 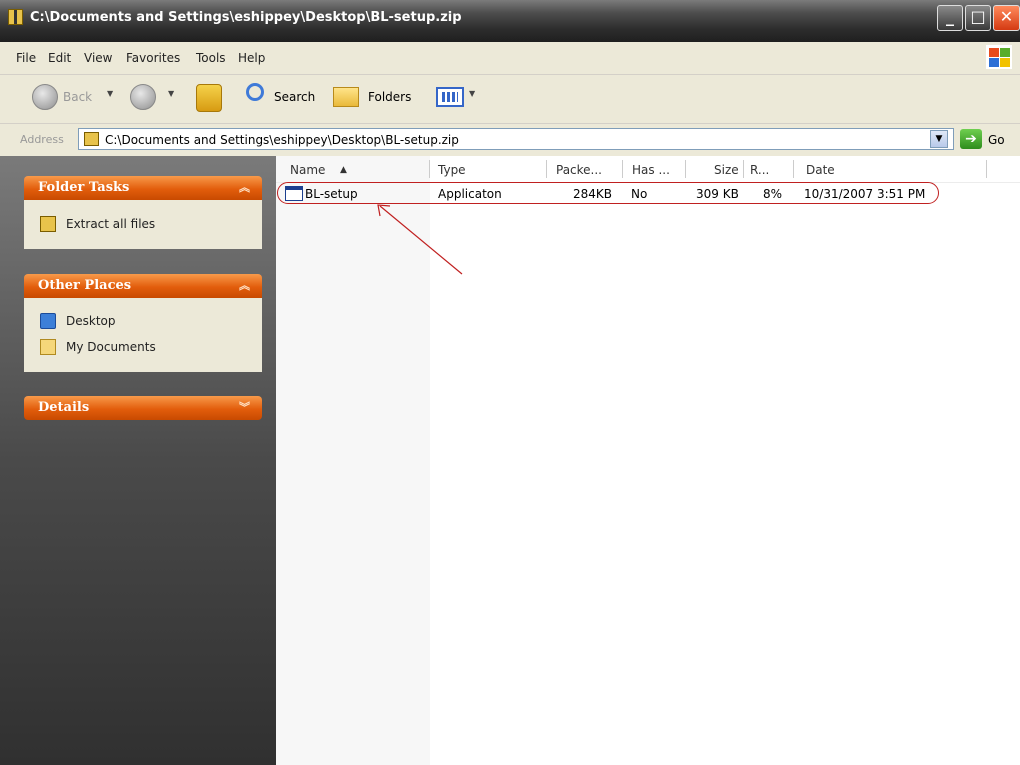 I want to click on menu-help: Help, so click(x=251, y=58).